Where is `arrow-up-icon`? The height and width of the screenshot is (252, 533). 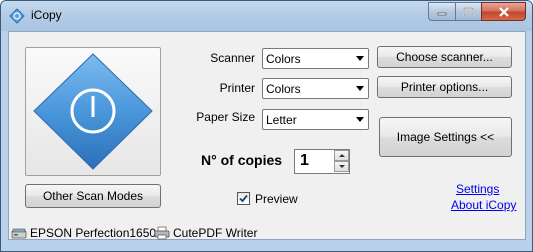 arrow-up-icon is located at coordinates (341, 155).